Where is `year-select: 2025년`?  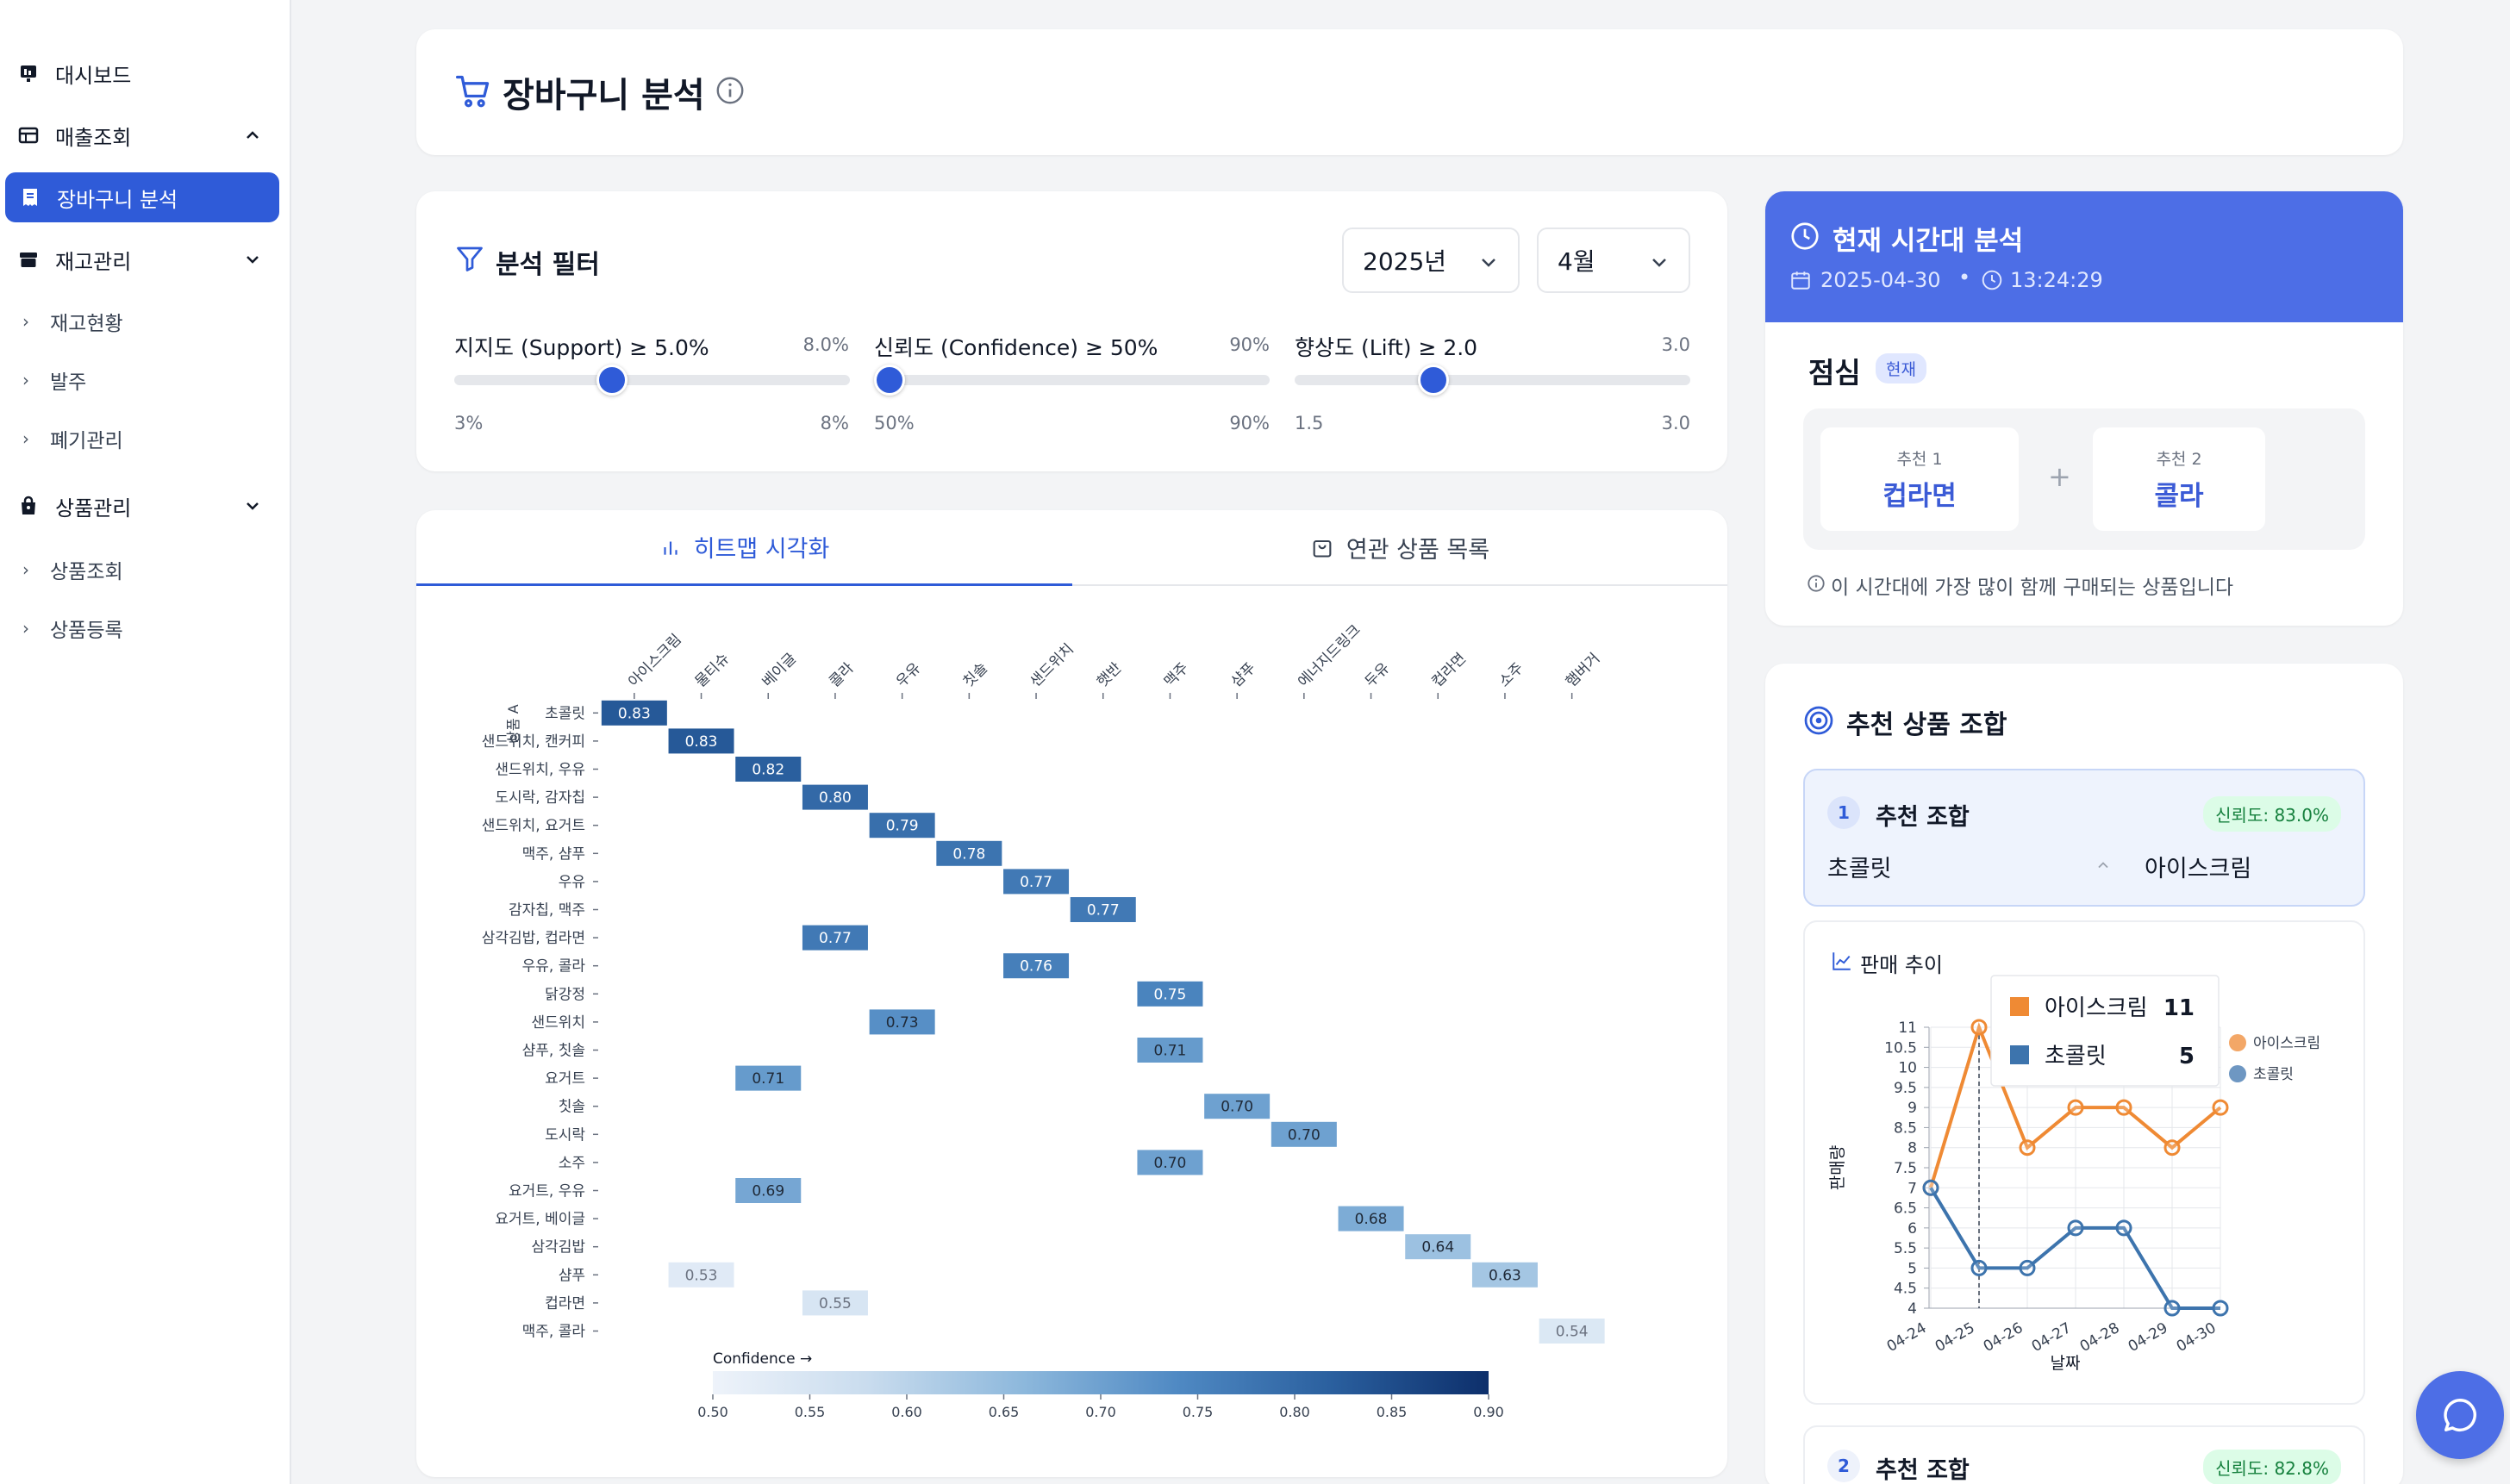
year-select: 2025년 is located at coordinates (1431, 260).